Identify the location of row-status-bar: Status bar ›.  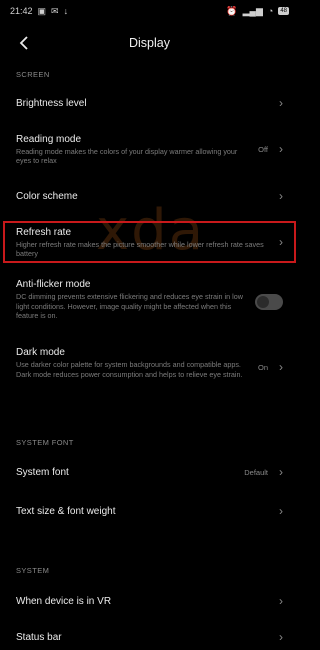
(149, 637).